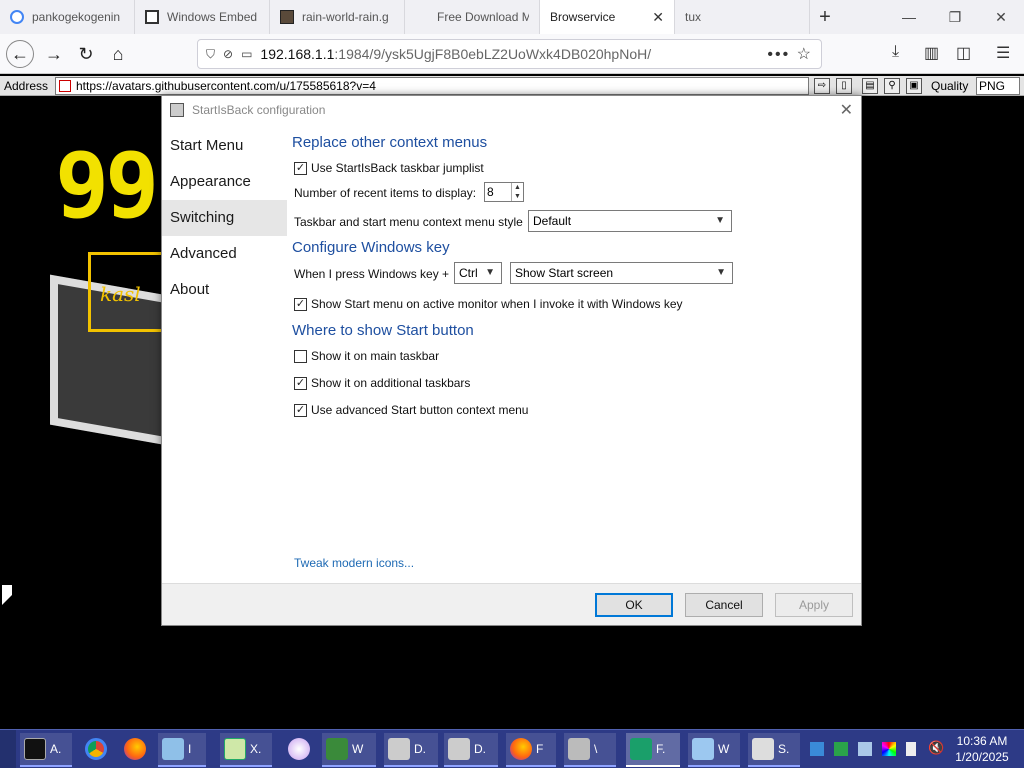 This screenshot has height=768, width=1024. I want to click on bookmark-icon: ▯, so click(844, 86).